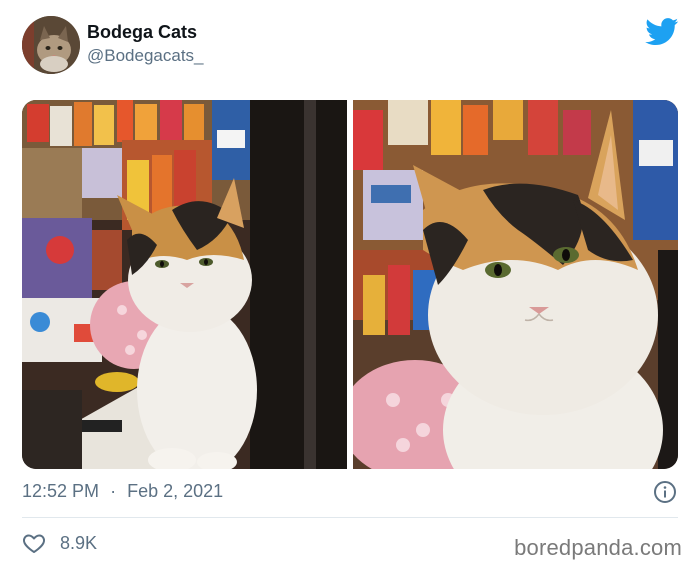 Image resolution: width=700 pixels, height=571 pixels. Describe the element at coordinates (122, 491) in the screenshot. I see `tweet-timestamp: 12:52 PM · Feb 2, 2021` at that location.